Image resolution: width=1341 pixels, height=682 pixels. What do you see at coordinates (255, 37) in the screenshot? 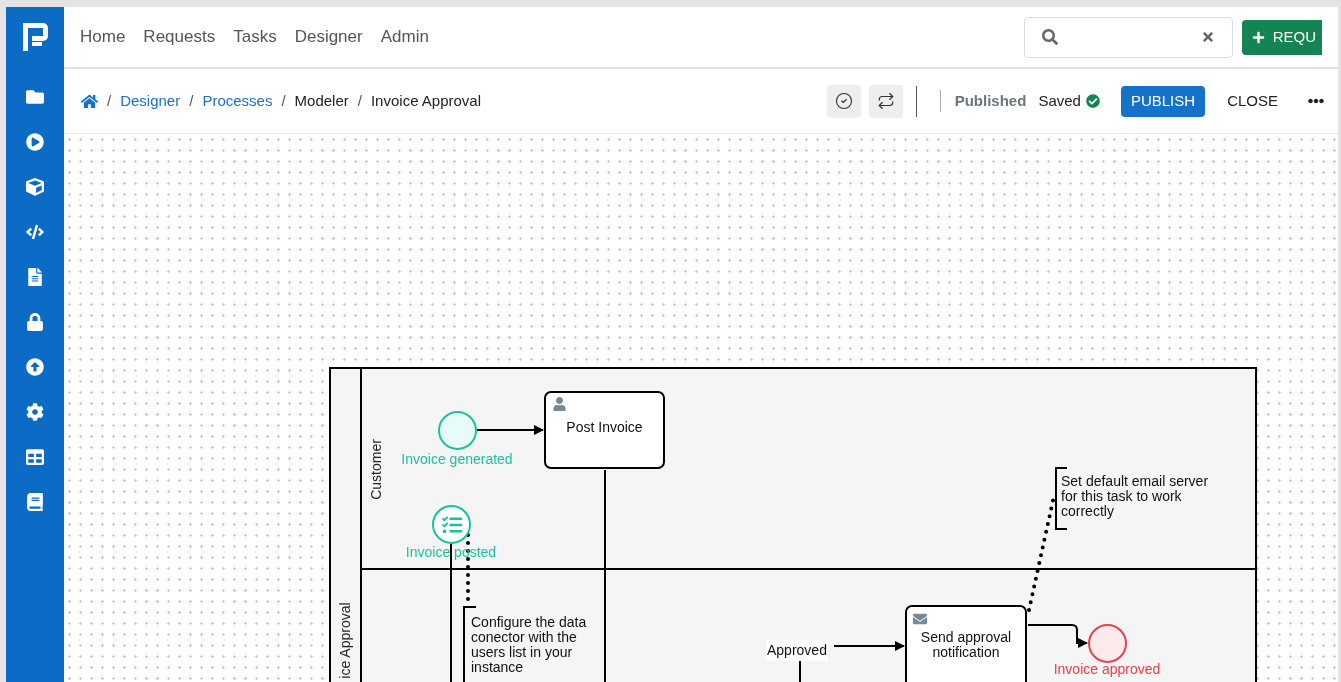
I see `nav-link: Tasks` at bounding box center [255, 37].